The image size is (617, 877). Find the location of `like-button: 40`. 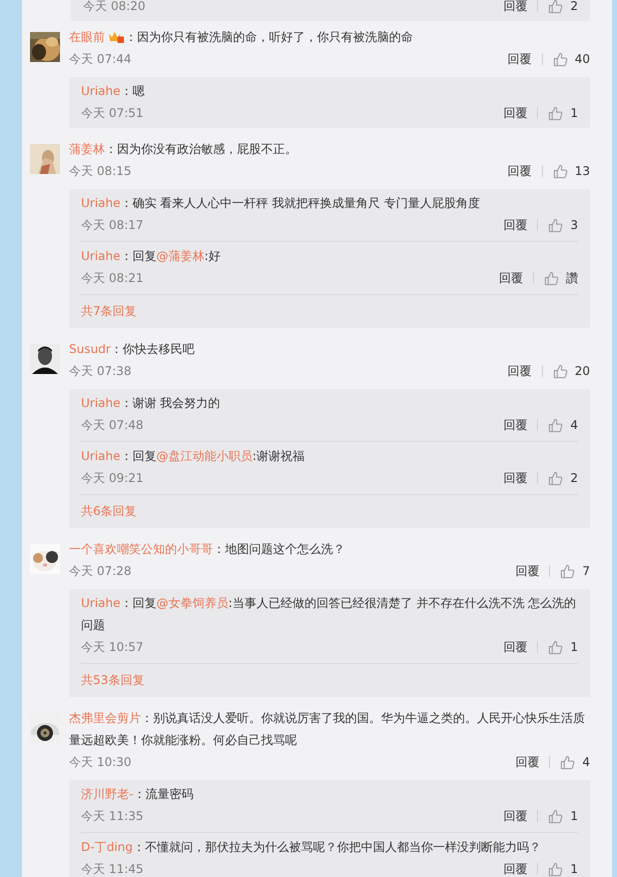

like-button: 40 is located at coordinates (571, 59).